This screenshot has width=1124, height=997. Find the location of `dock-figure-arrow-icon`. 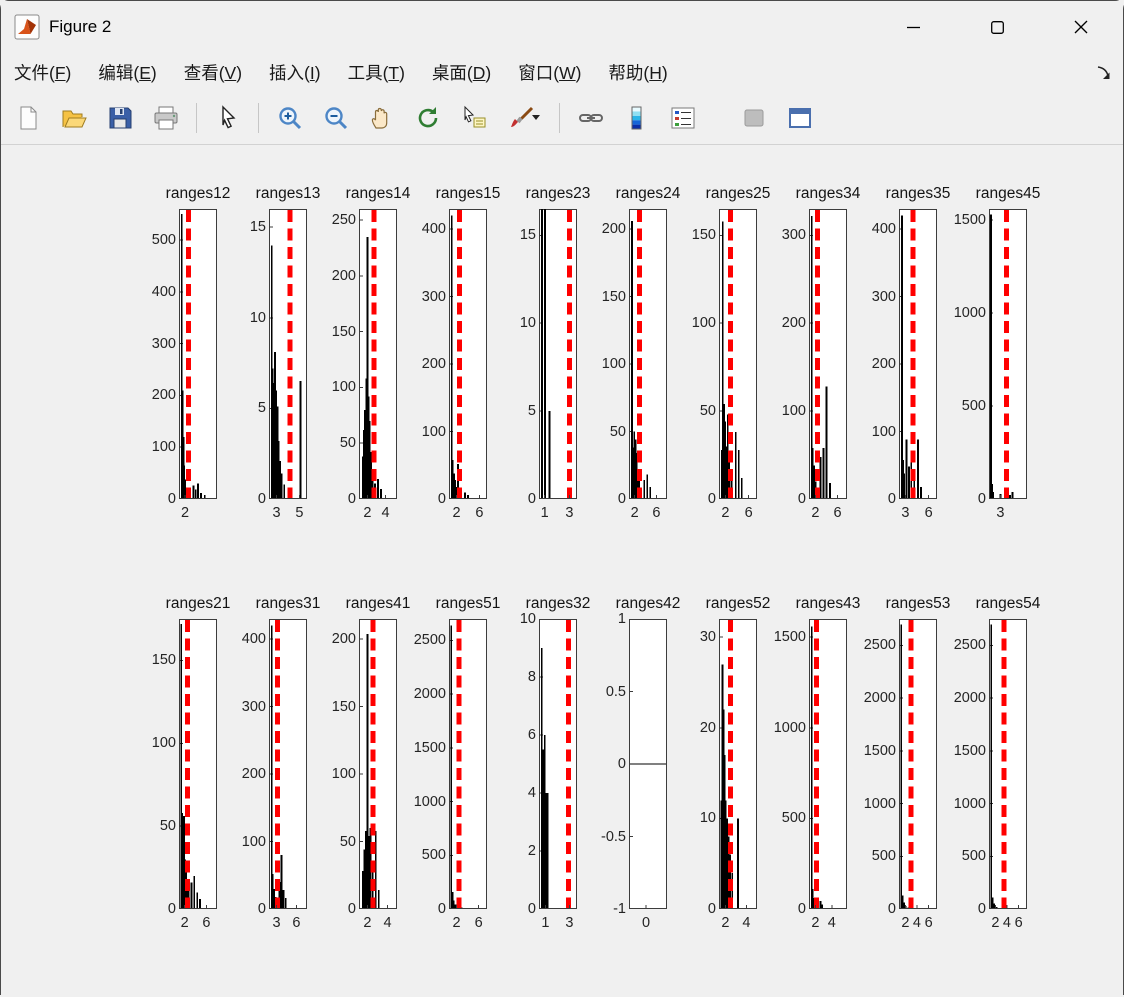

dock-figure-arrow-icon is located at coordinates (1109, 72).